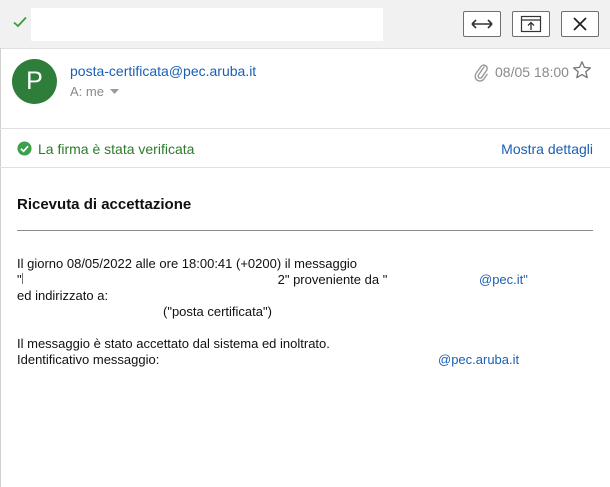  I want to click on divider, so click(305, 167).